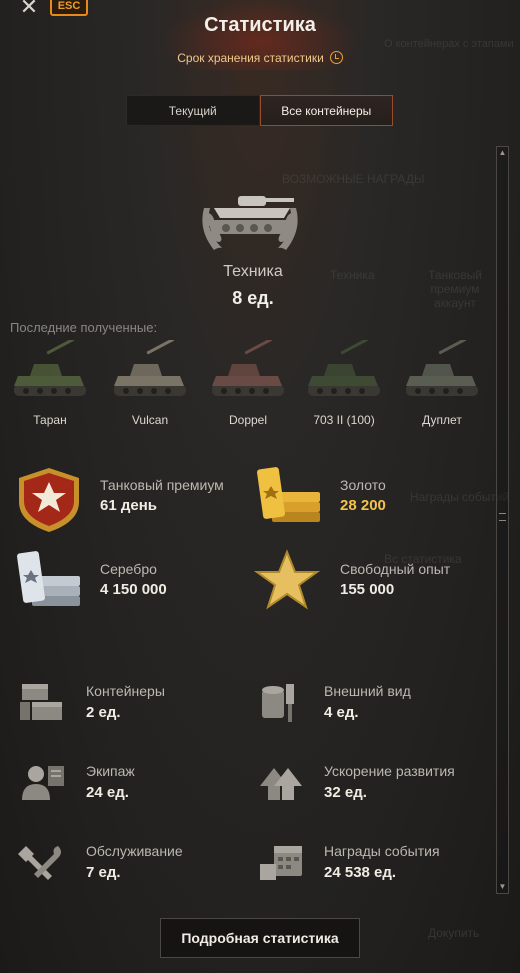 This screenshot has width=520, height=973. I want to click on recent-tank-name: 703 II (100), so click(344, 420).